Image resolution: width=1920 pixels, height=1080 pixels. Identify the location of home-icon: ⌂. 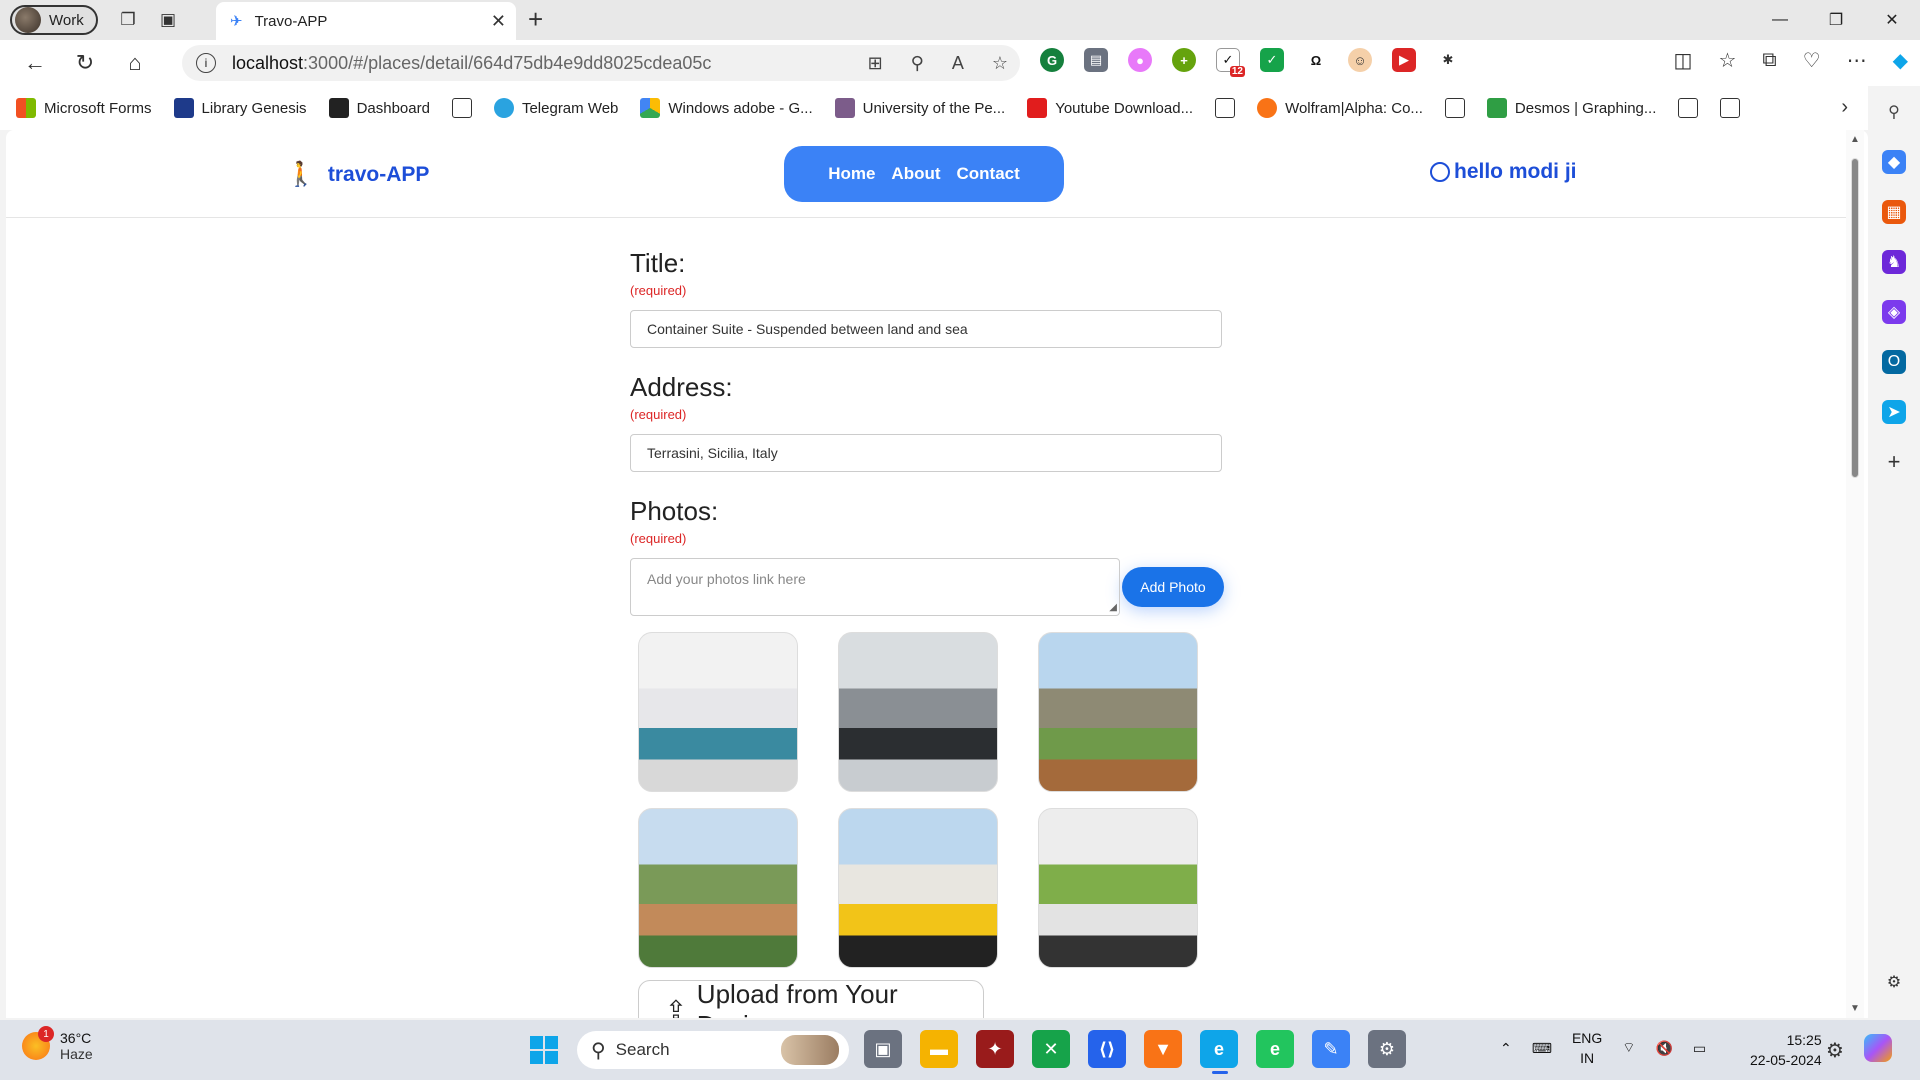
(135, 63).